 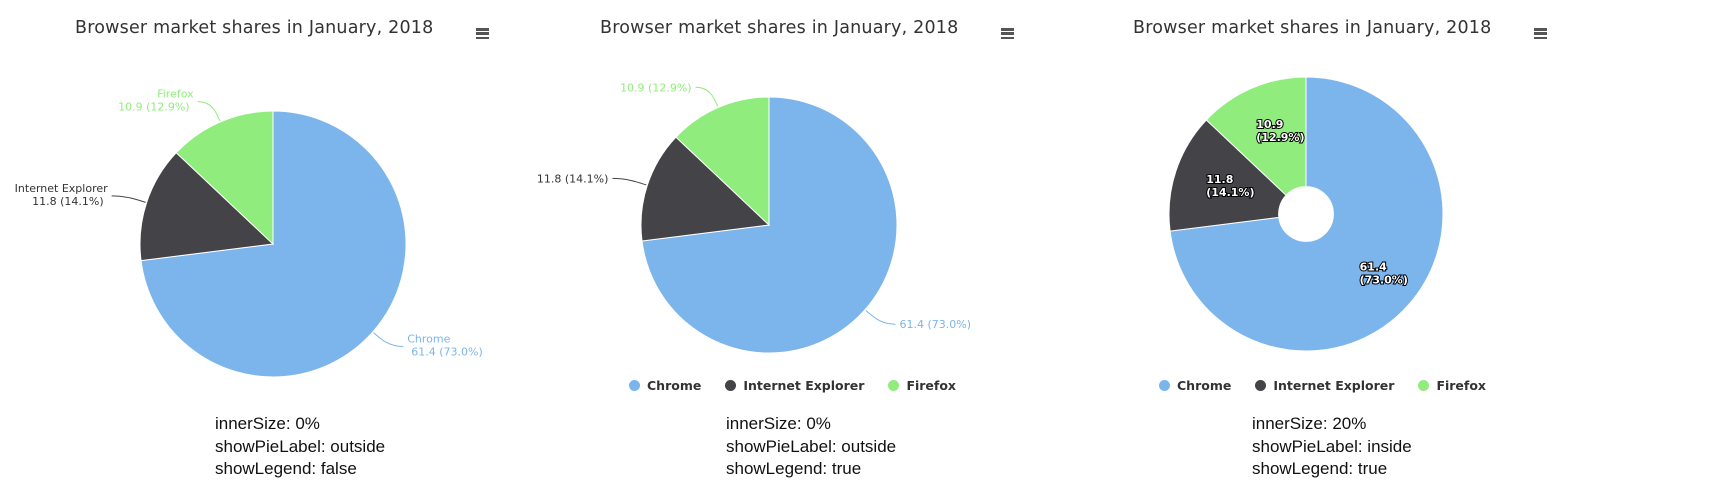 What do you see at coordinates (428, 339) in the screenshot?
I see `data-label-name: Chrome` at bounding box center [428, 339].